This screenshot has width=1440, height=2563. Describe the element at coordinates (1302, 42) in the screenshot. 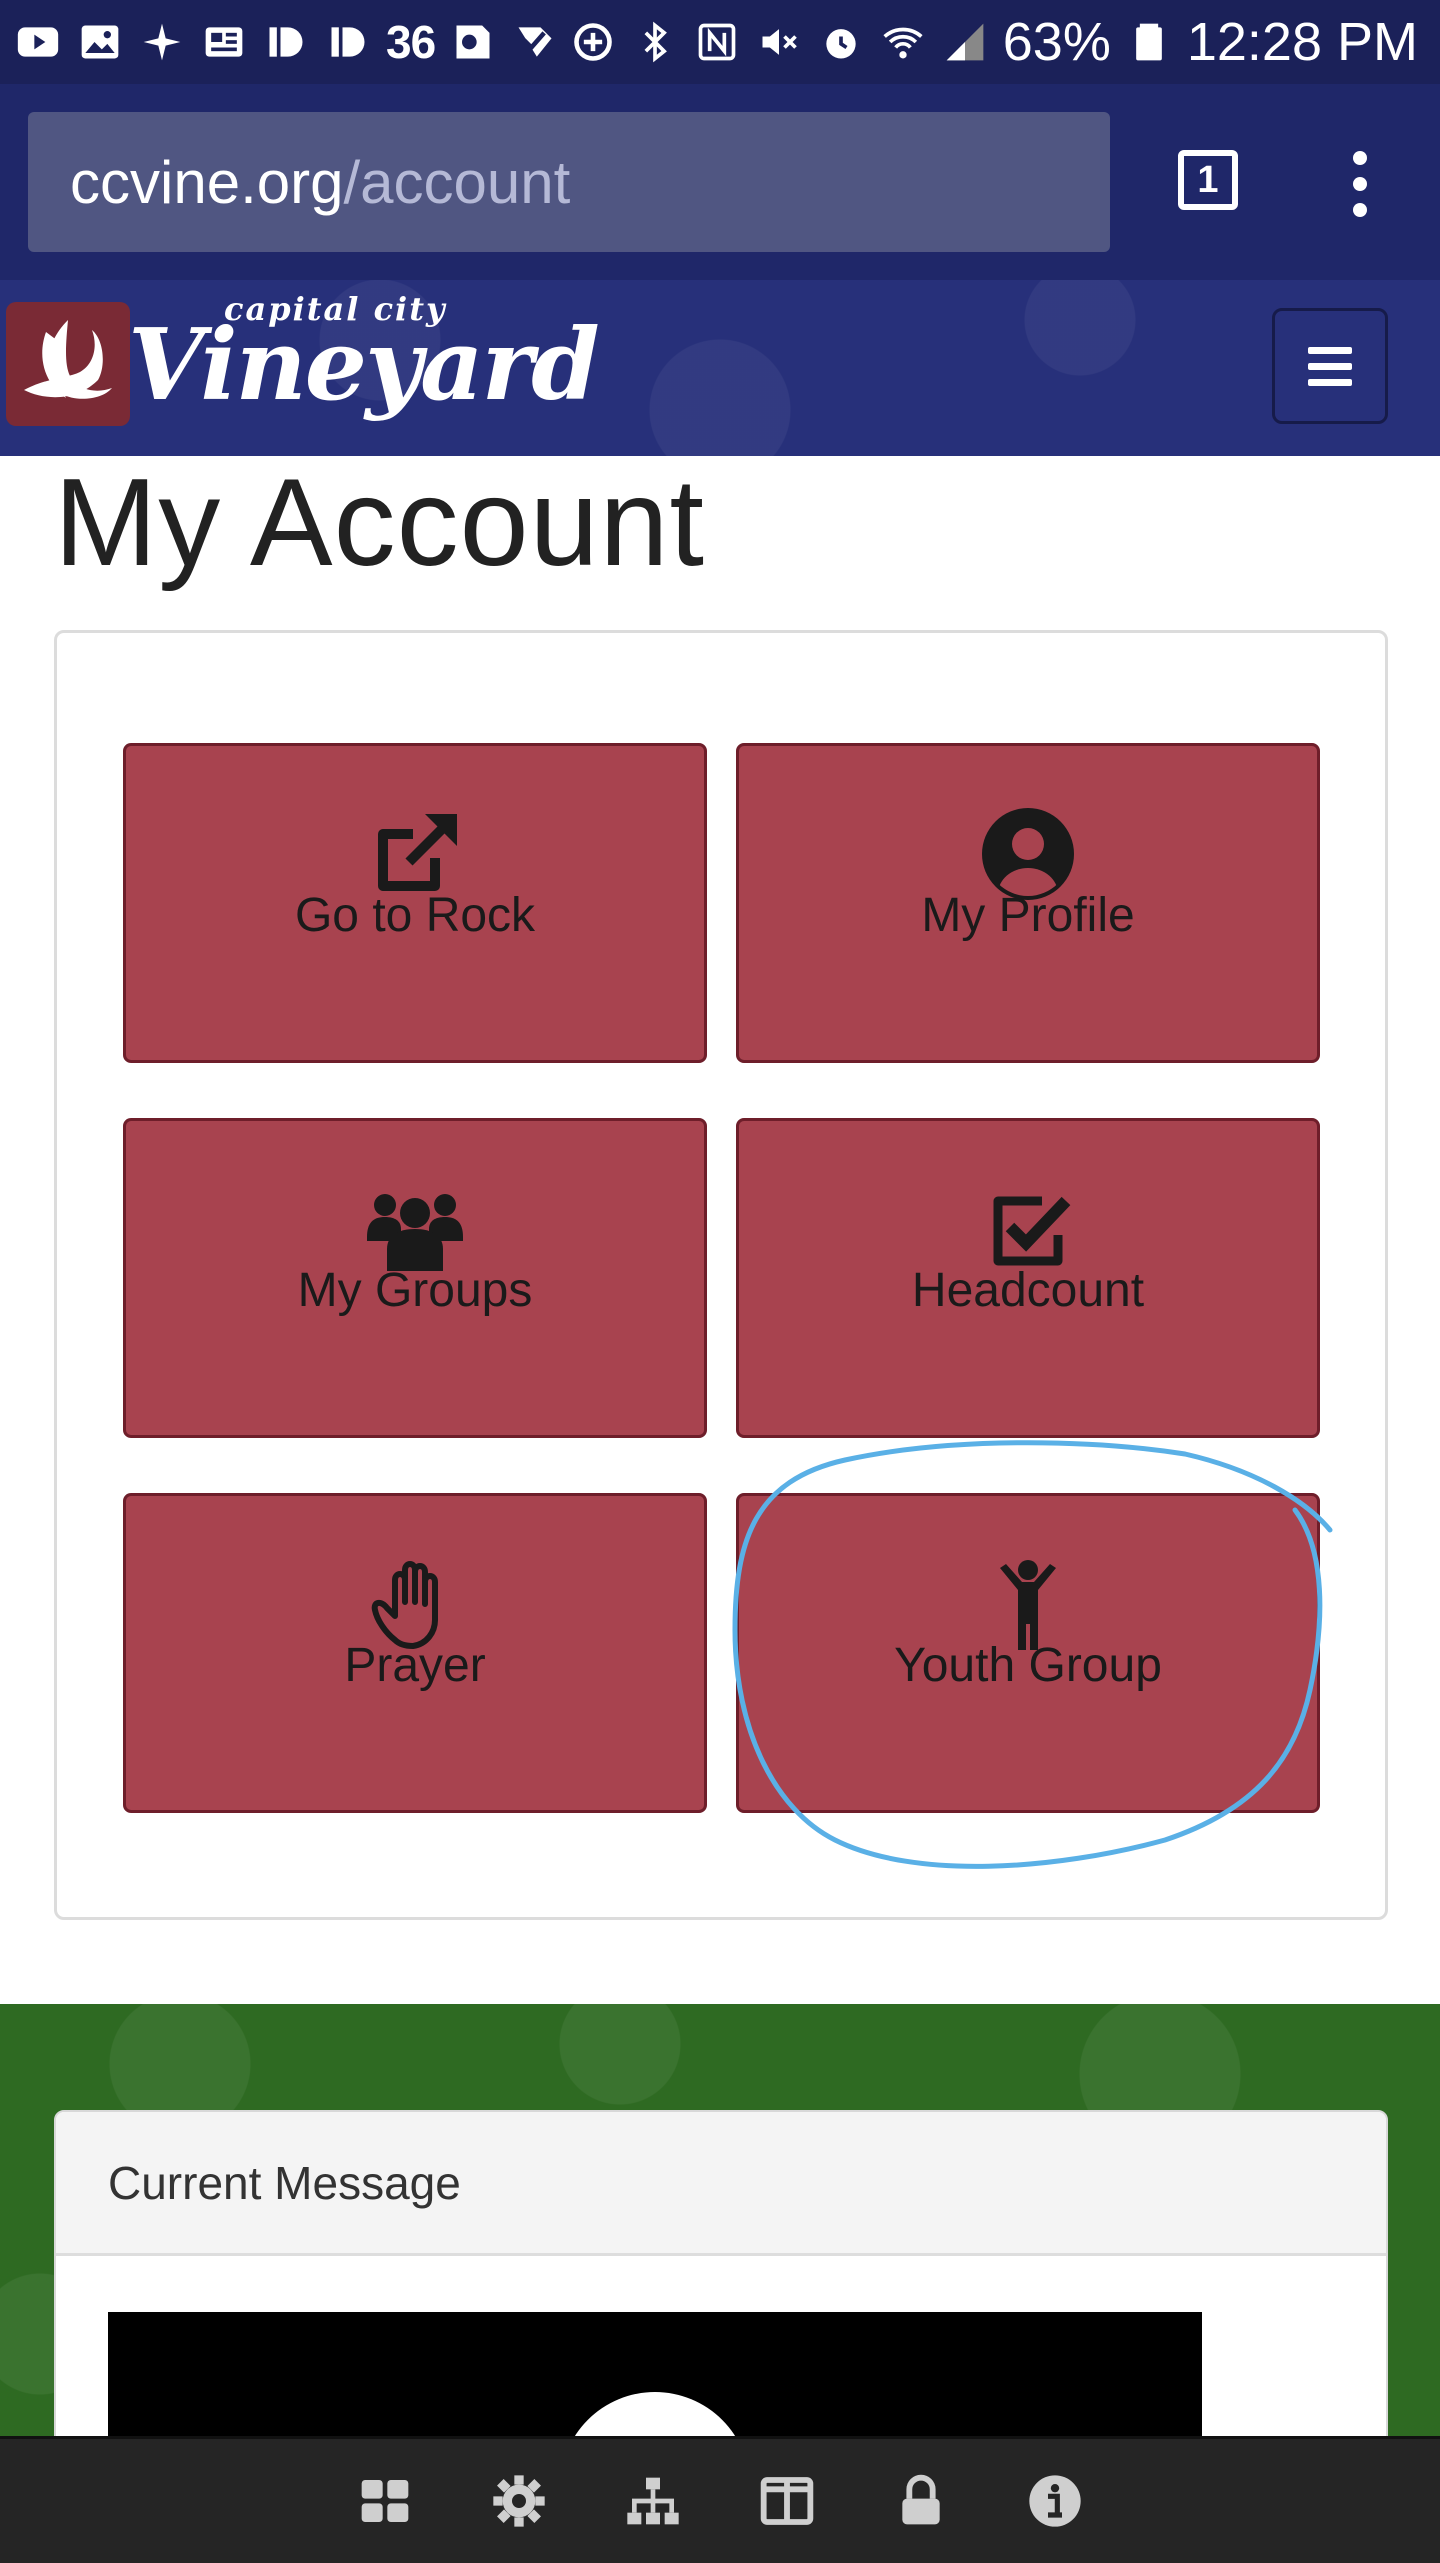

I see `clock: 12:28 PM` at that location.